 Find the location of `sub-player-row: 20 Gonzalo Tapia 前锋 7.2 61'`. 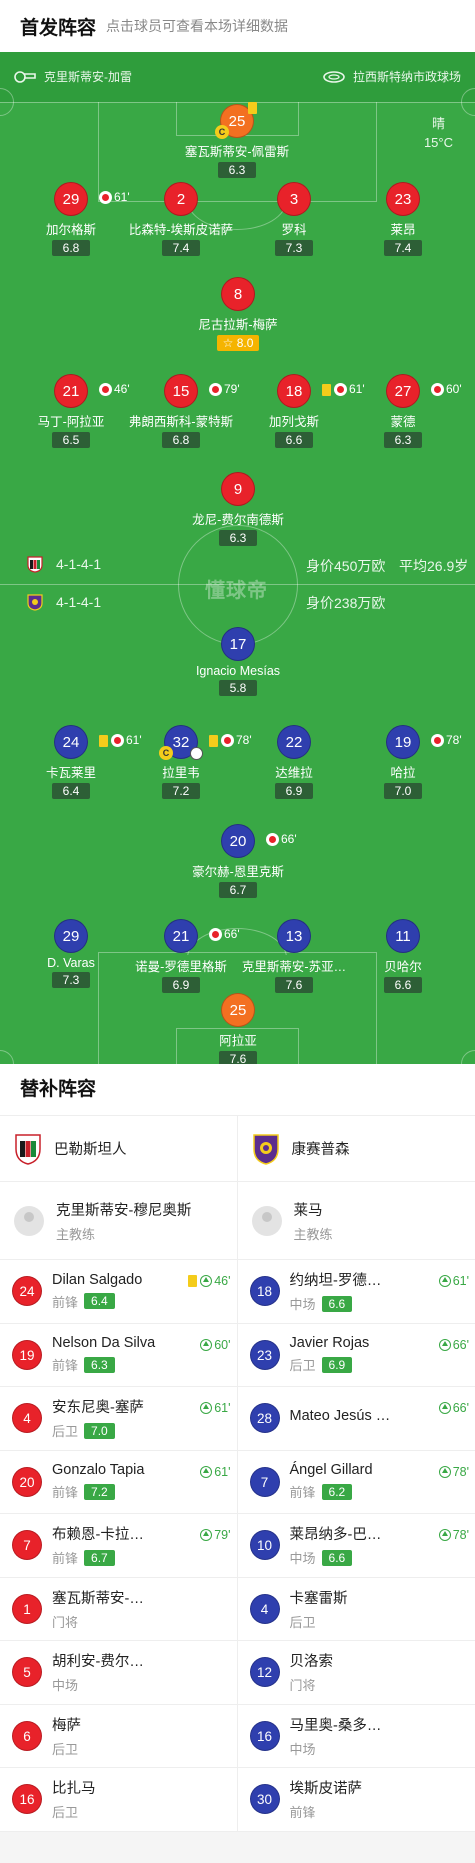

sub-player-row: 20 Gonzalo Tapia 前锋 7.2 61' is located at coordinates (118, 1482).